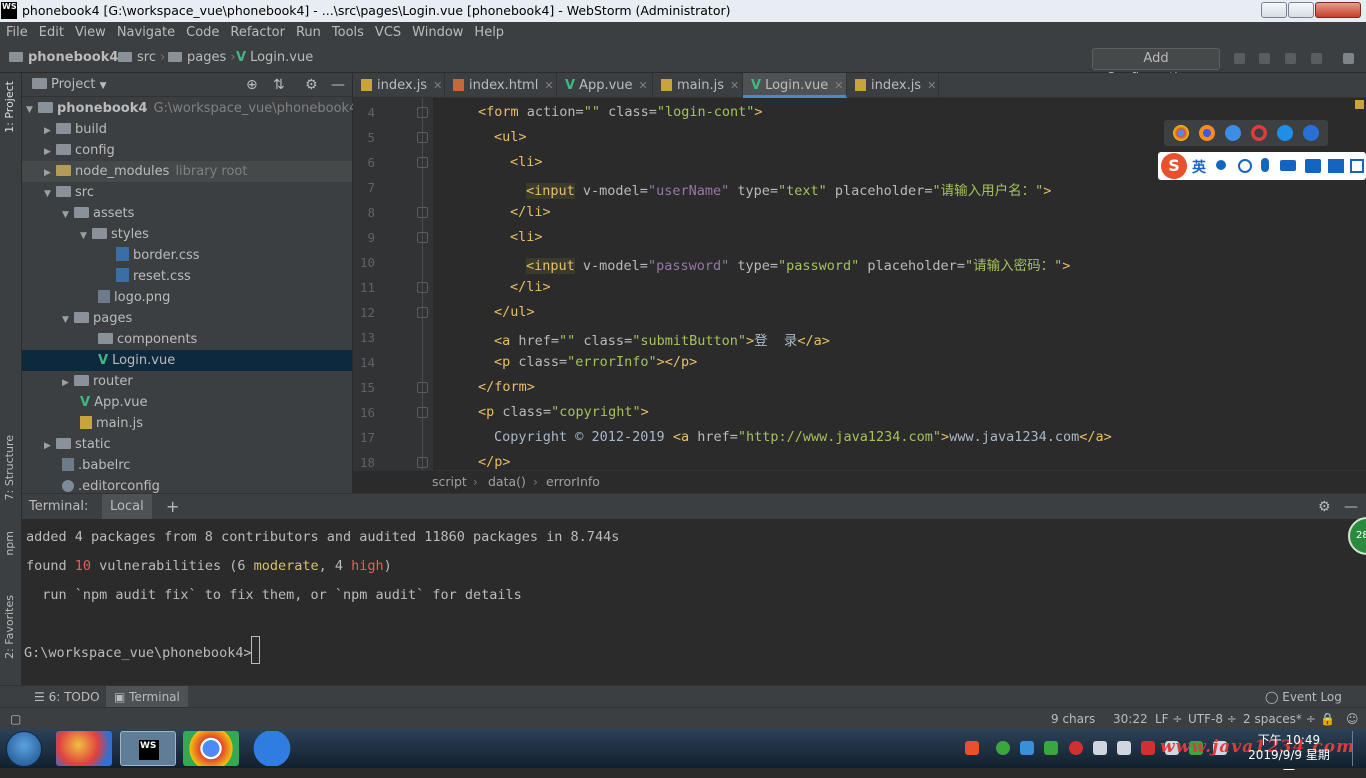 The height and width of the screenshot is (778, 1366). What do you see at coordinates (9, 467) in the screenshot?
I see `tool-tab-structure: 7: Structure` at bounding box center [9, 467].